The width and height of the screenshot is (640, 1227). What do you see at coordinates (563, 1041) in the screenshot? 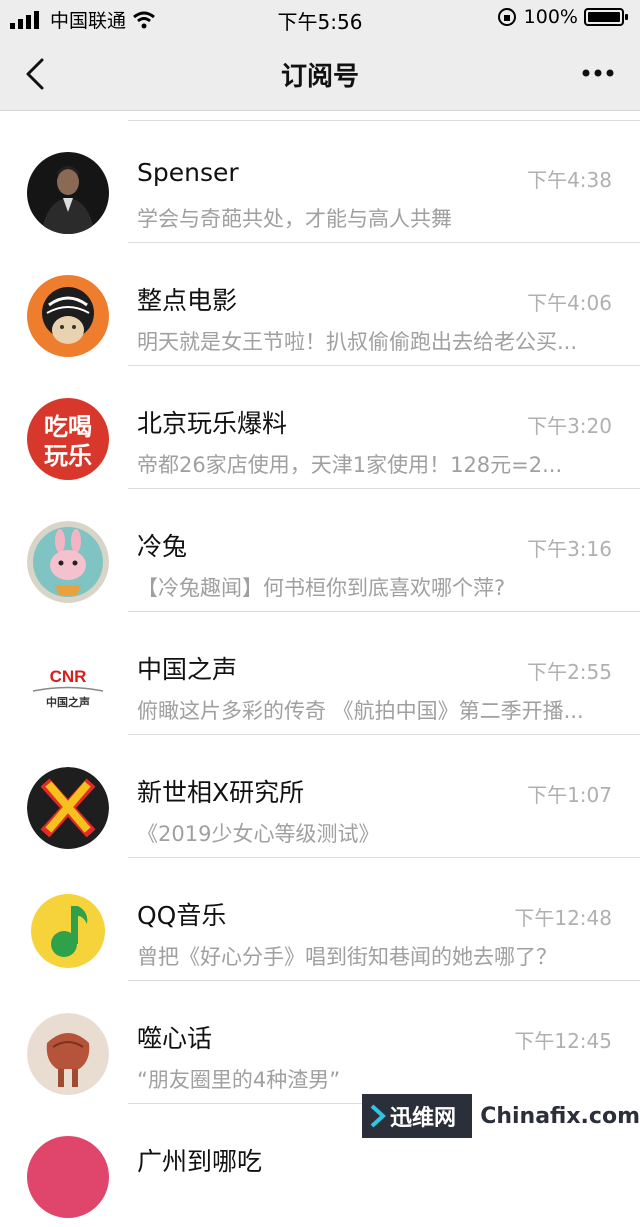
I see `item-time: 下午12:45` at bounding box center [563, 1041].